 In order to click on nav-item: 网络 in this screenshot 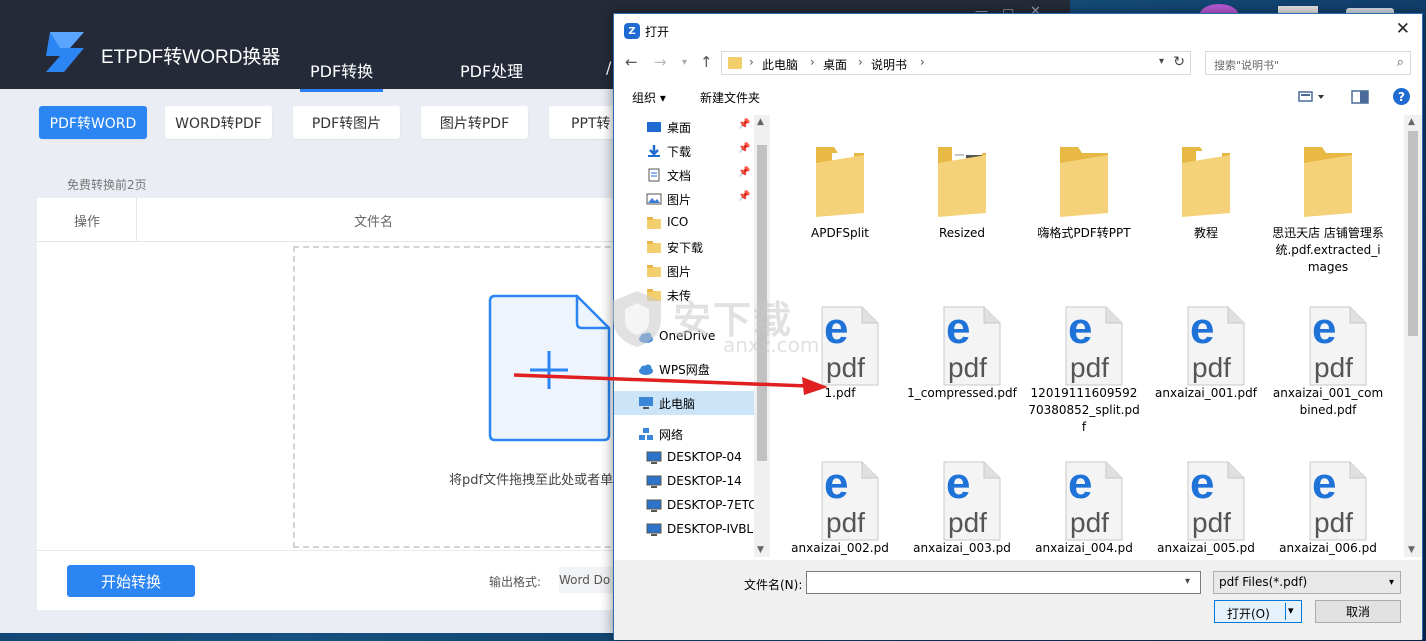, I will do `click(684, 434)`.